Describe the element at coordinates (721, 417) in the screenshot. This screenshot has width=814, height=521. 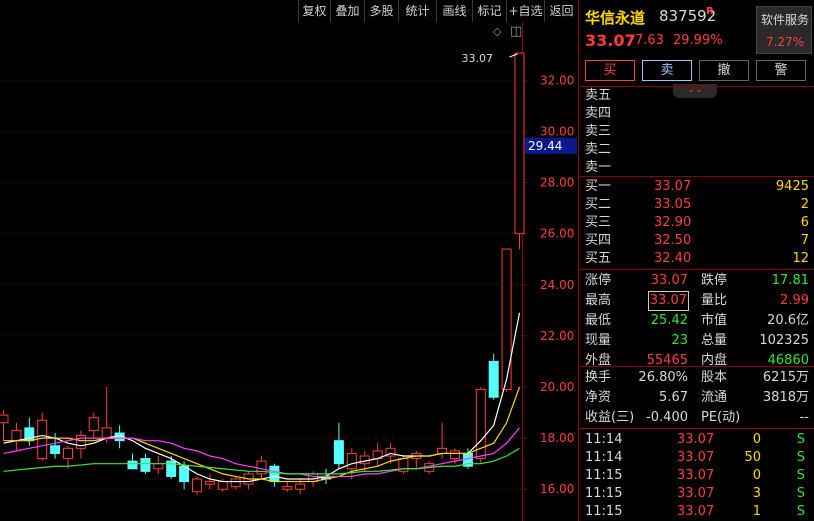
I see `stat-label: PE(动)` at that location.